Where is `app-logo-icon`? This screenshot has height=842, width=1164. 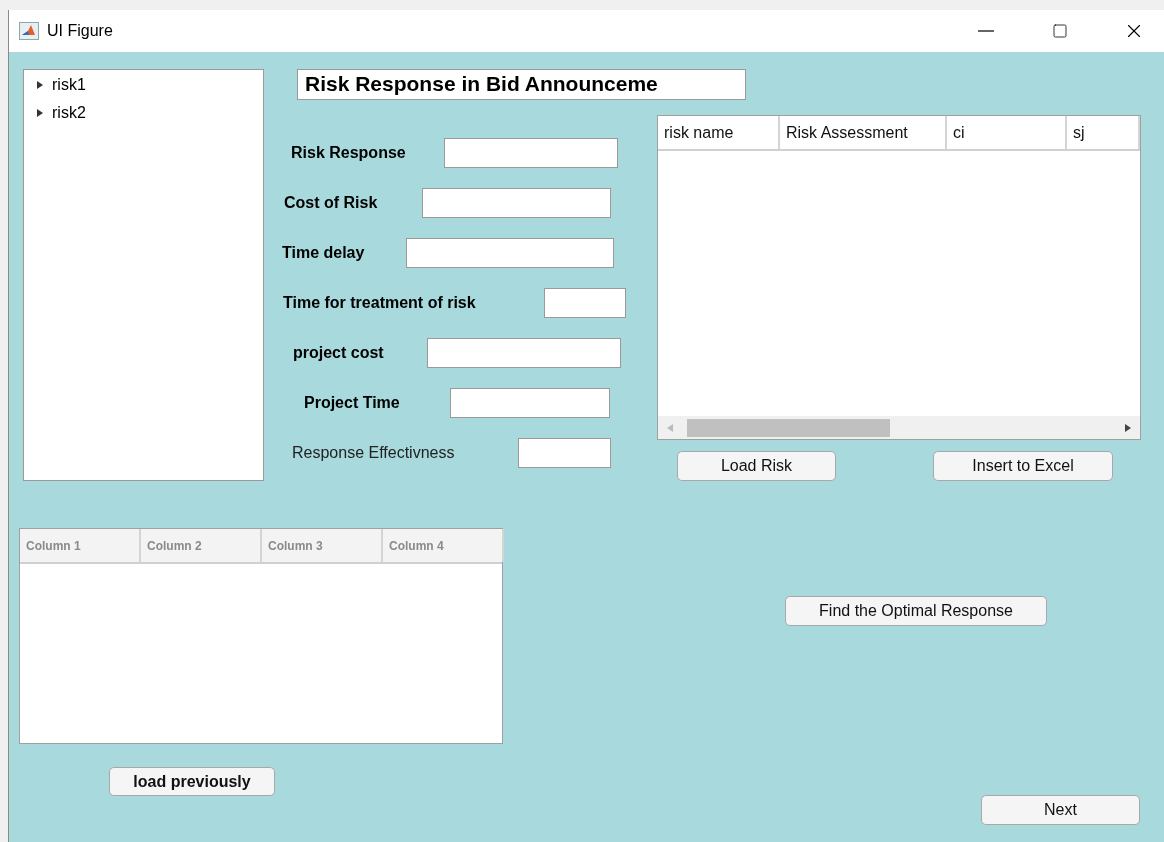 app-logo-icon is located at coordinates (29, 31).